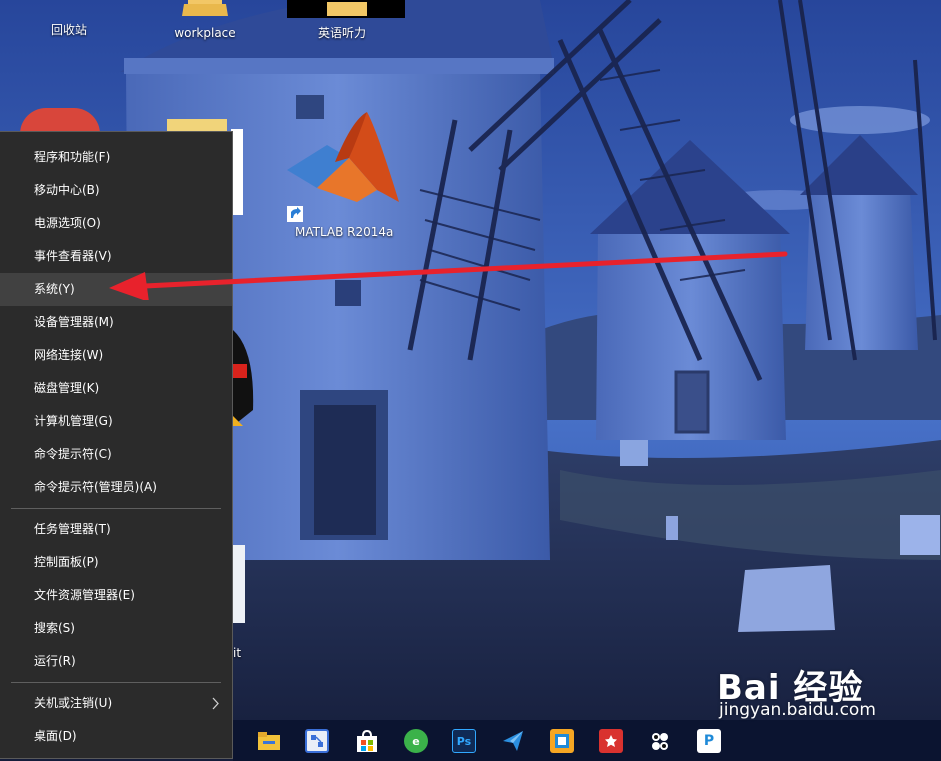  Describe the element at coordinates (72, 157) in the screenshot. I see `menu-item-label: 程序和功能(F)` at that location.